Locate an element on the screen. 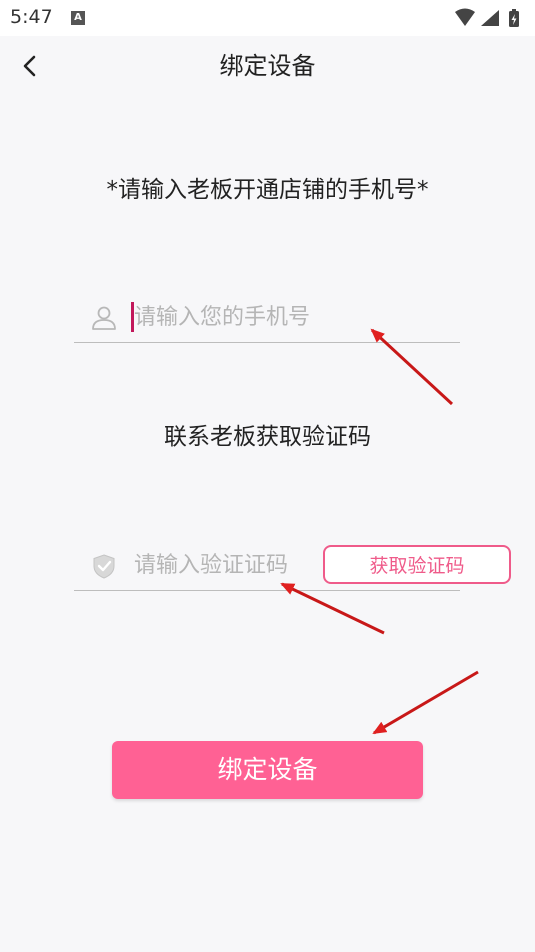 This screenshot has height=952, width=535. phone-field is located at coordinates (267, 317).